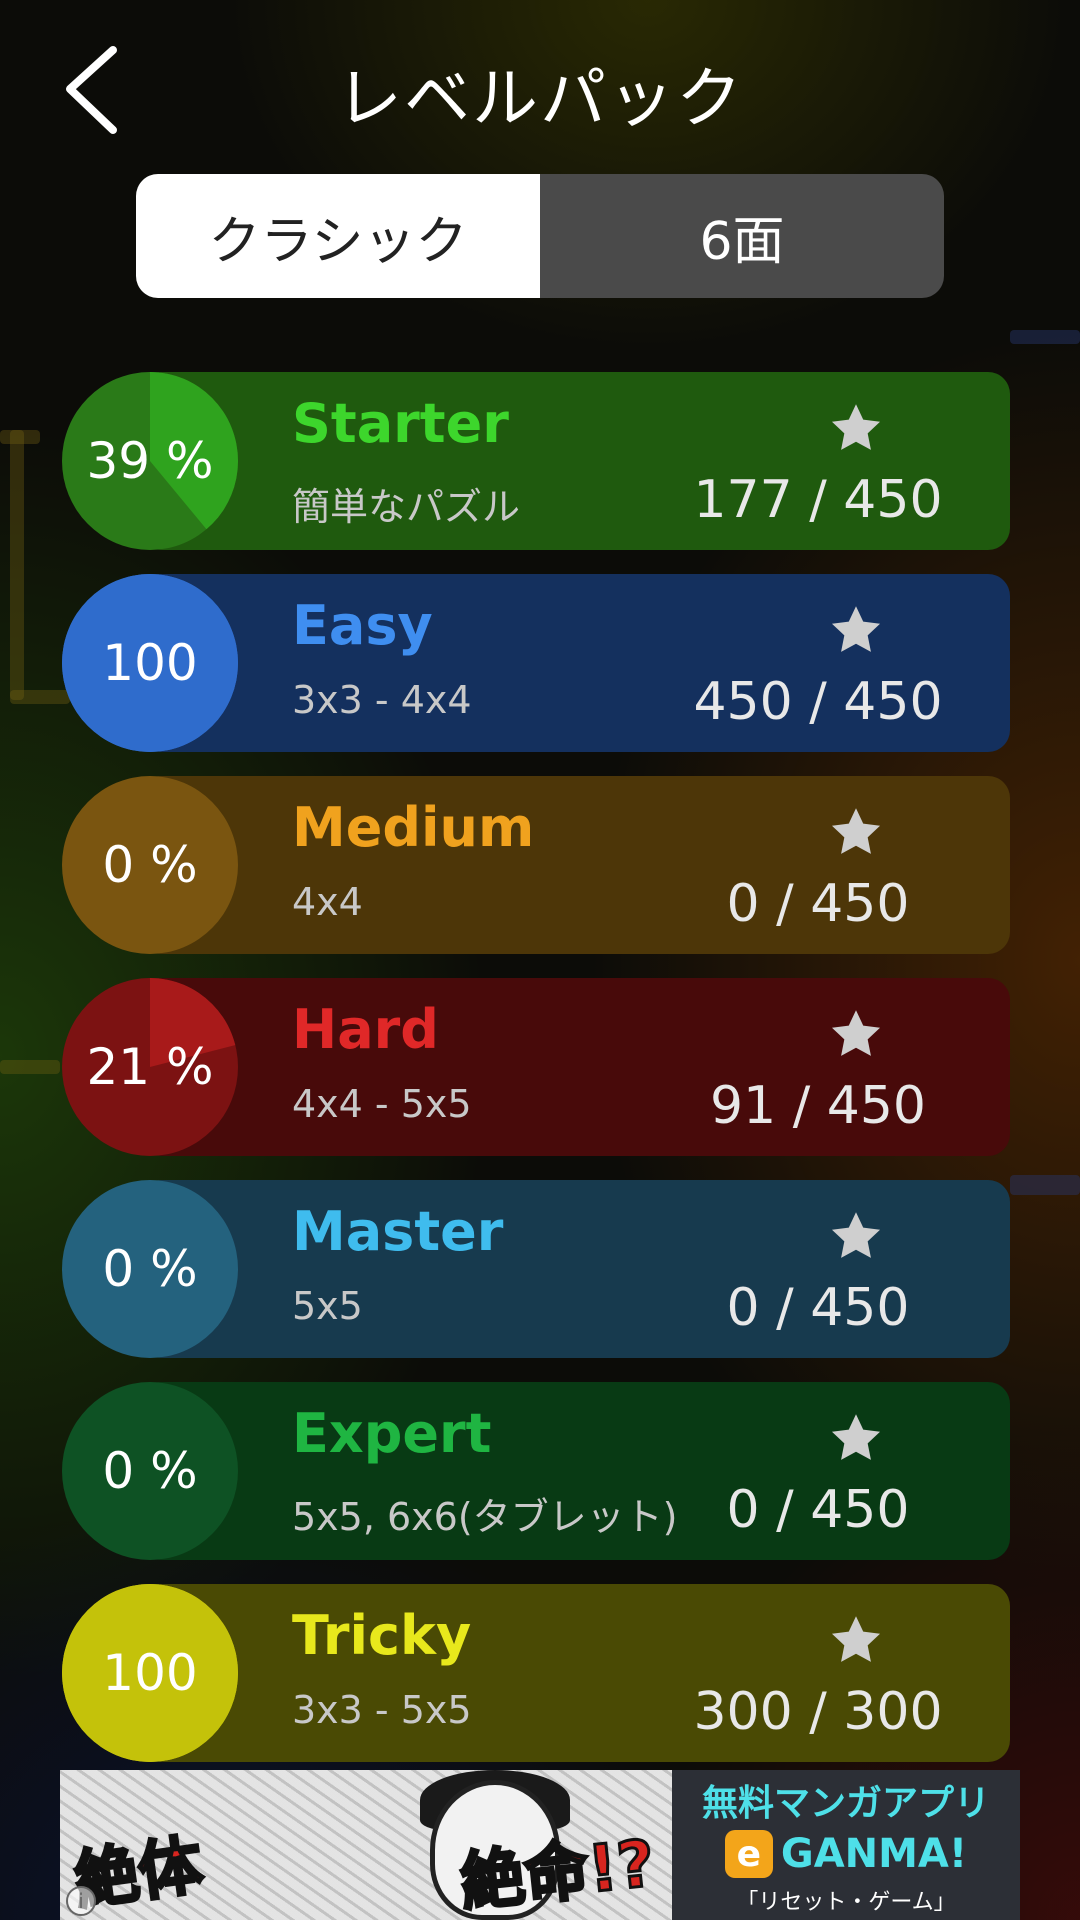 The width and height of the screenshot is (1080, 1920). What do you see at coordinates (365, 1029) in the screenshot?
I see `pack-name: Hard` at bounding box center [365, 1029].